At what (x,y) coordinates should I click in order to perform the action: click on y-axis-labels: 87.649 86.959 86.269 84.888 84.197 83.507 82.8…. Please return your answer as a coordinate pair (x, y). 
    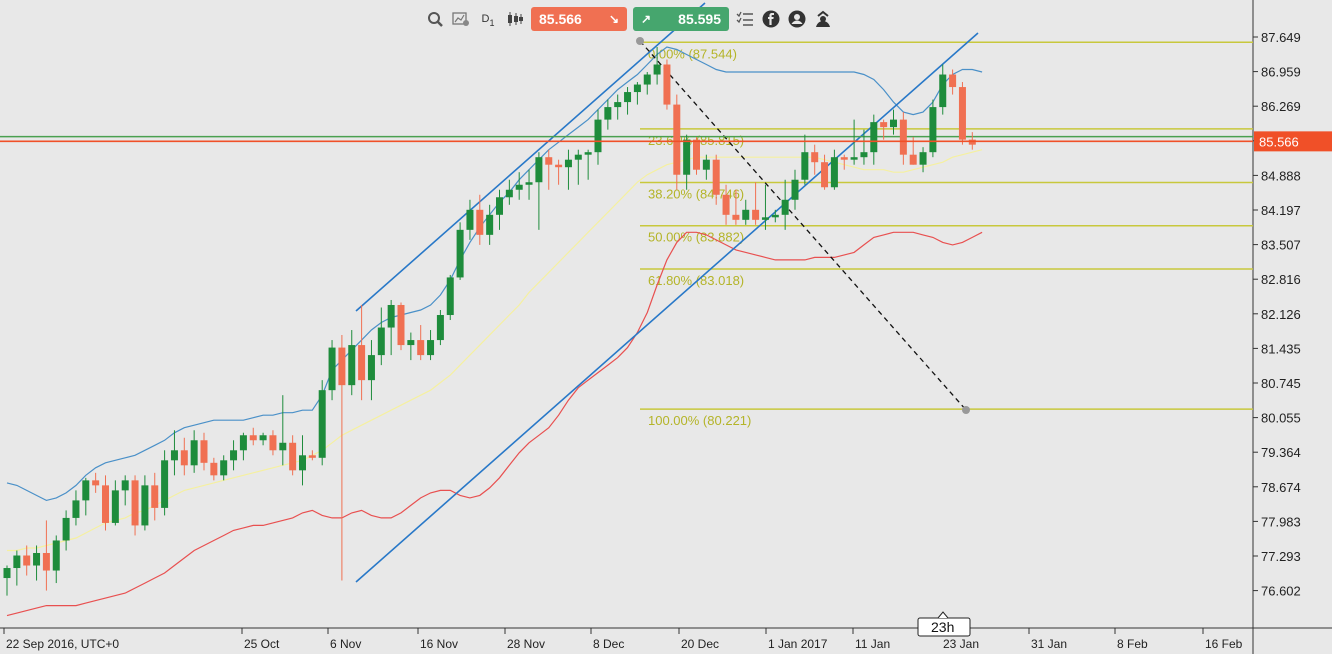
    Looking at the image, I should click on (1277, 314).